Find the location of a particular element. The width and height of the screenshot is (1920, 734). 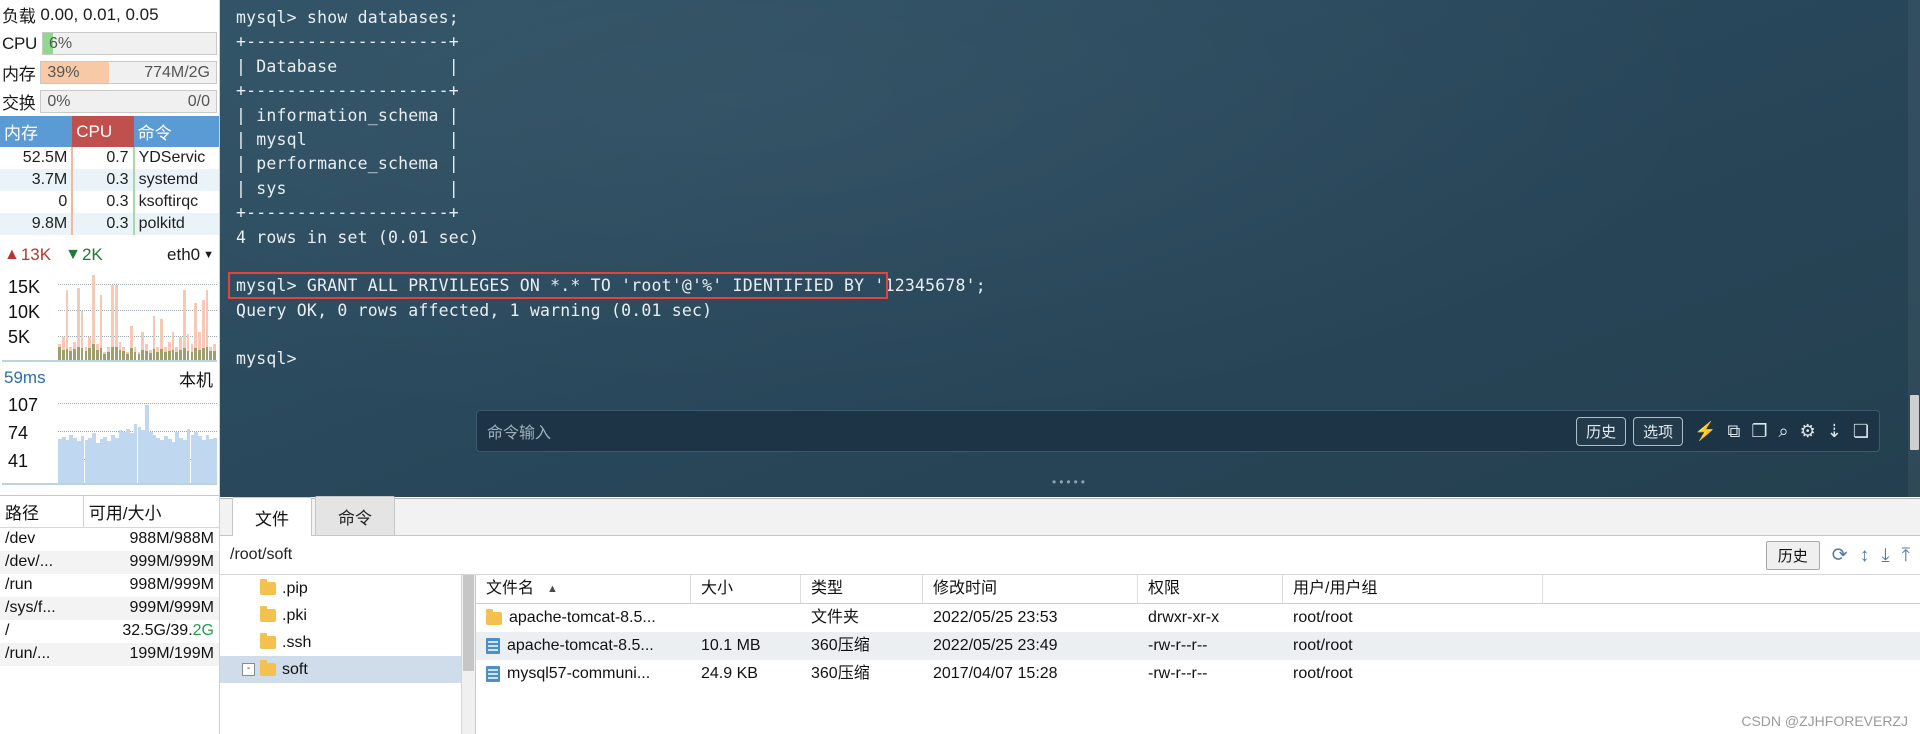

disk-row: /run 998M/999M is located at coordinates (109, 585).